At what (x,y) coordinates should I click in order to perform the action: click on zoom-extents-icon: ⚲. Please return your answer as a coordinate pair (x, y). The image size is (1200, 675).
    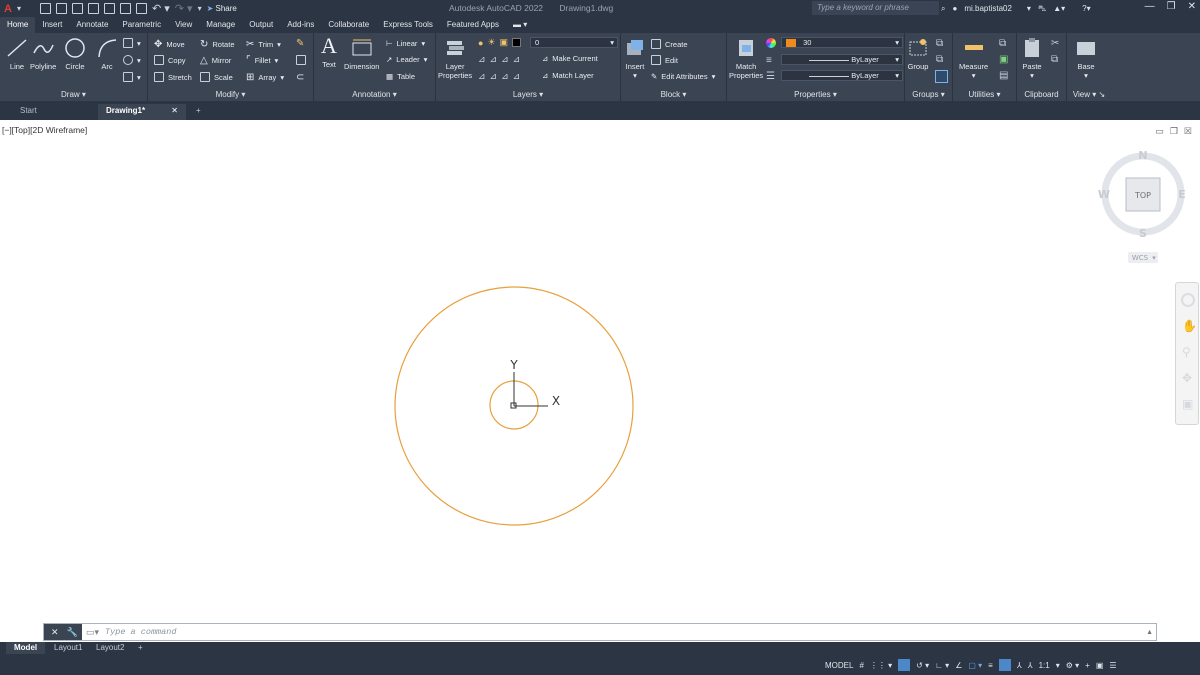
    Looking at the image, I should click on (1186, 352).